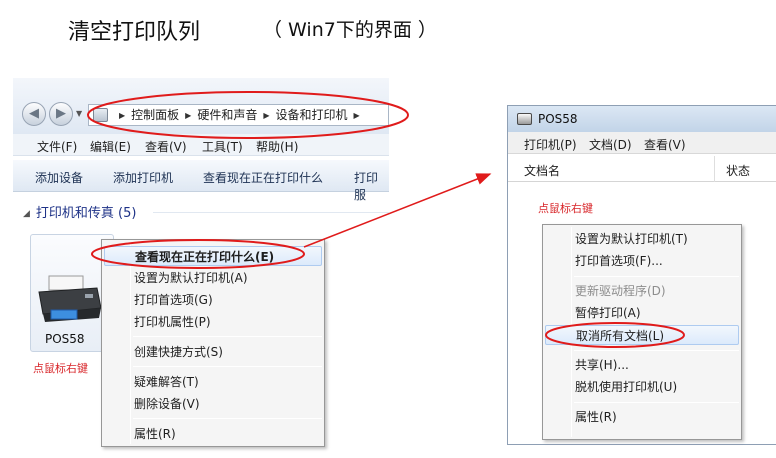  What do you see at coordinates (134, 32) in the screenshot?
I see `page-title: 清空打印队列` at bounding box center [134, 32].